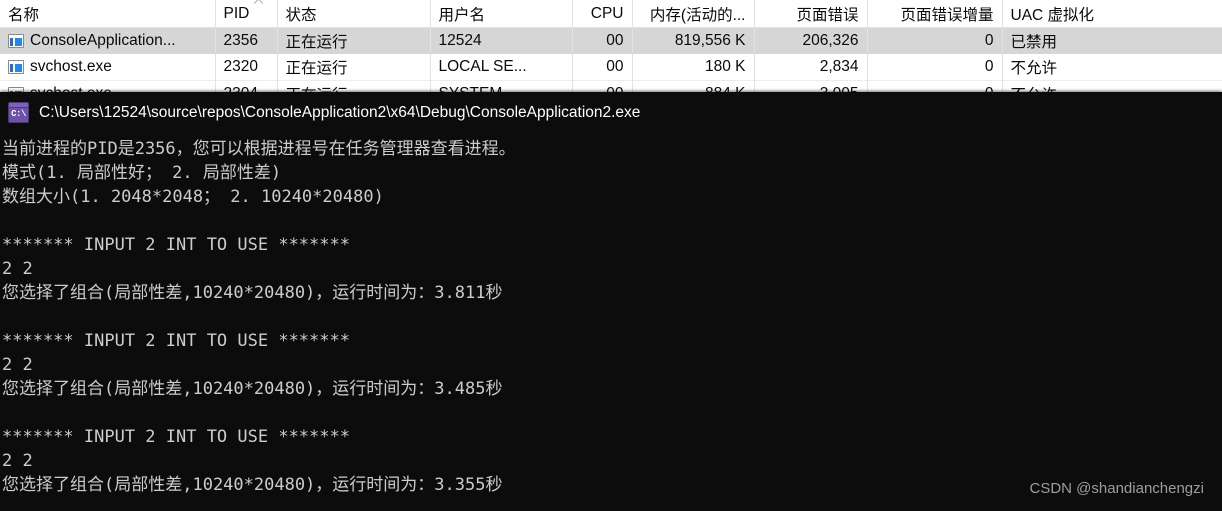 The image size is (1222, 511). I want to click on column-header-status: 状态, so click(354, 14).